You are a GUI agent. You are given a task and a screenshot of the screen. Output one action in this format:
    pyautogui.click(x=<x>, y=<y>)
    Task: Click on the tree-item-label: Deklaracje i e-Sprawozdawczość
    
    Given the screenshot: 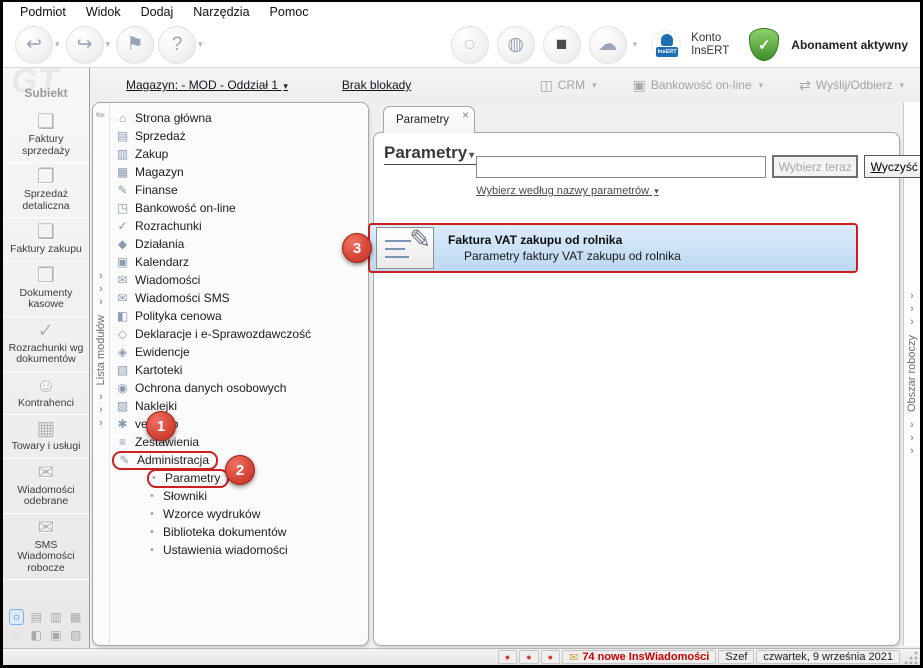 What is the action you would take?
    pyautogui.click(x=223, y=334)
    